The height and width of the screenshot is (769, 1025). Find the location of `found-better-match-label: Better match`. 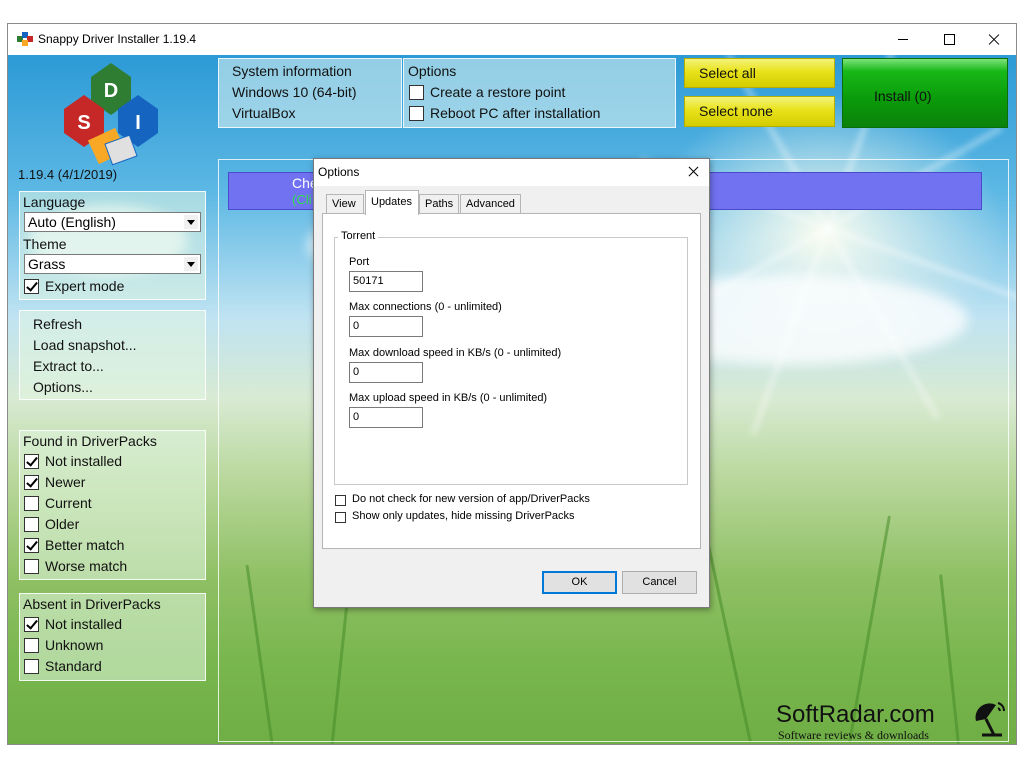

found-better-match-label: Better match is located at coordinates (85, 545).